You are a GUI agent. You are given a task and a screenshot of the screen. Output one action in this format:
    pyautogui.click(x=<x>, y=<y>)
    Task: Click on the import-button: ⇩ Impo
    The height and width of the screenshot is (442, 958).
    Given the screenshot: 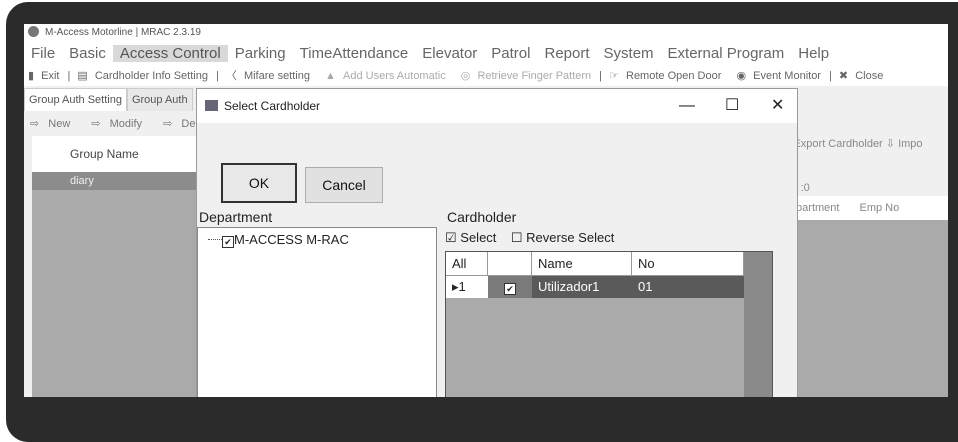 What is the action you would take?
    pyautogui.click(x=904, y=144)
    